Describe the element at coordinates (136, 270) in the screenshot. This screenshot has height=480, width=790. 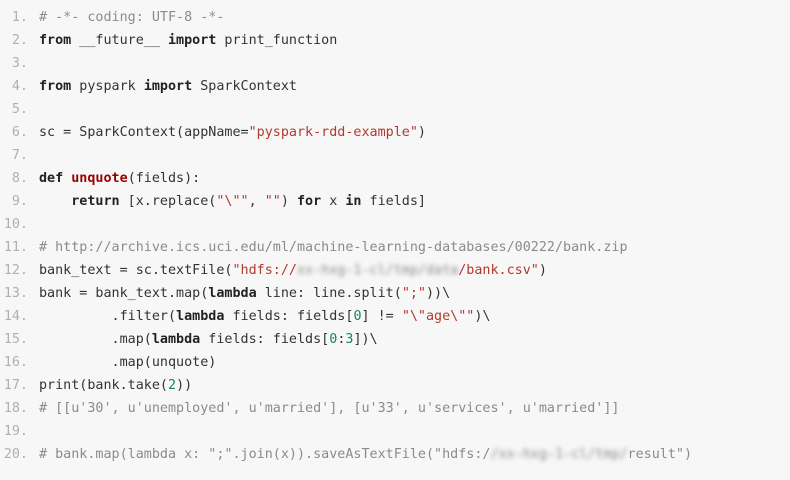
I see `code-token: bank_text = sc.textFile(` at that location.